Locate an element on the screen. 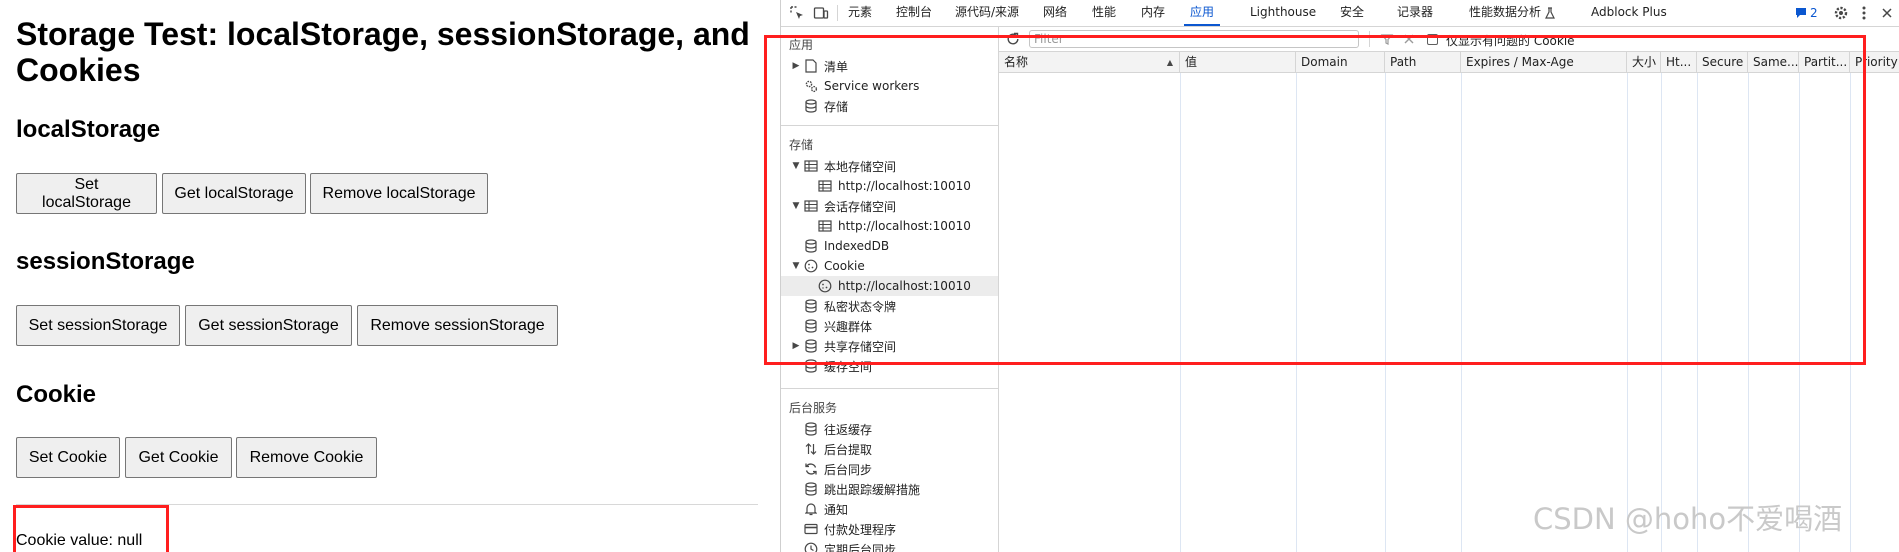 The height and width of the screenshot is (552, 1899). set-localstorage-button: Set localStorage is located at coordinates (86, 193).